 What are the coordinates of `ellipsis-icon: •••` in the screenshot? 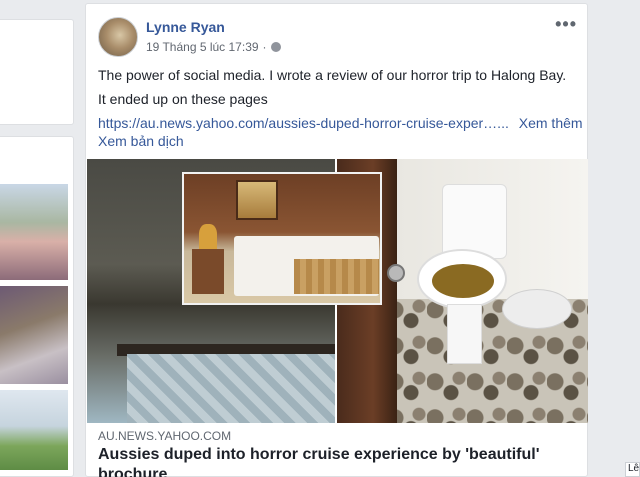 It's located at (566, 24).